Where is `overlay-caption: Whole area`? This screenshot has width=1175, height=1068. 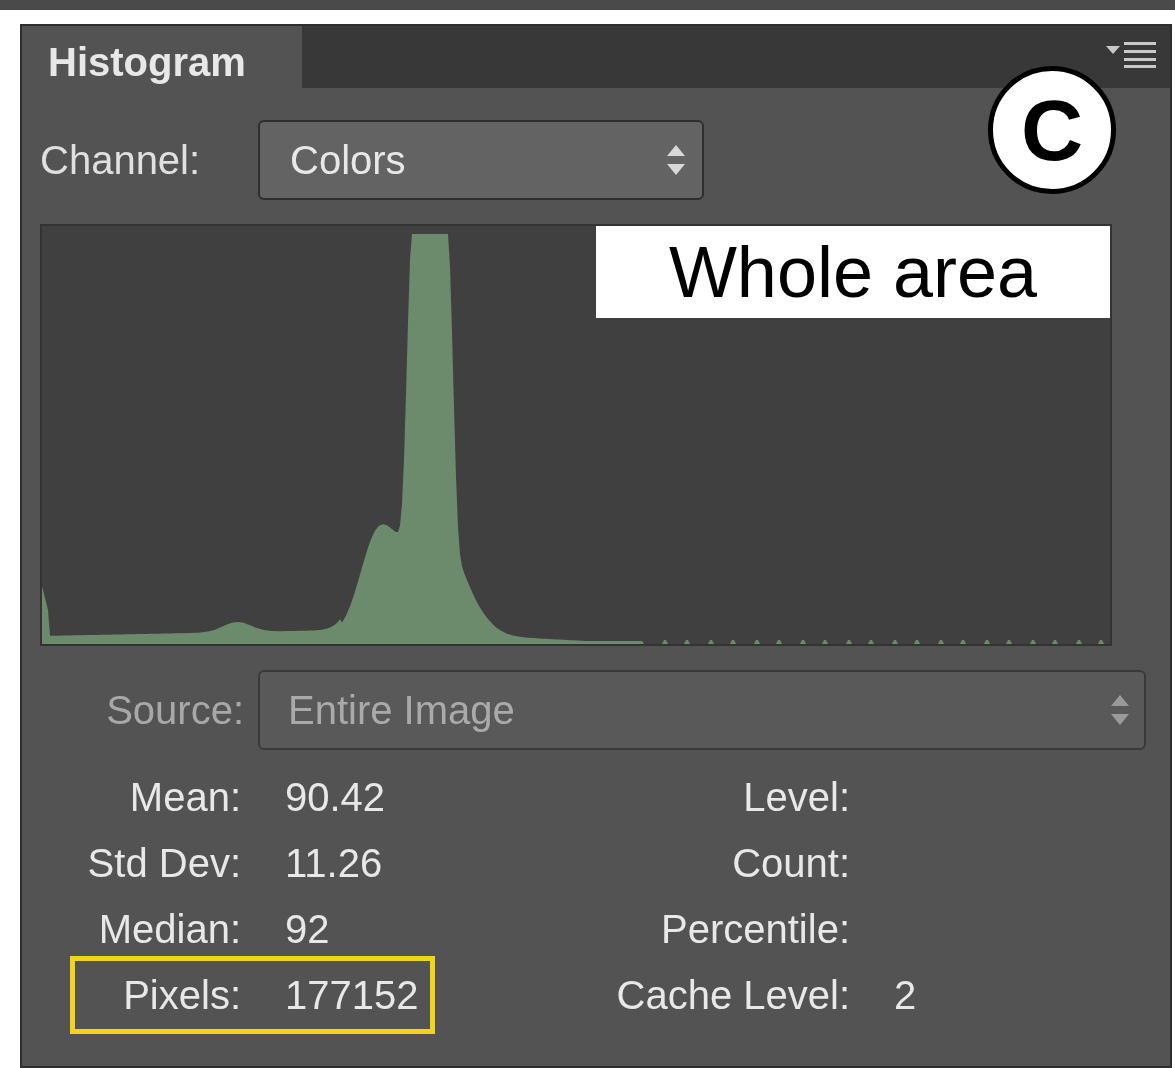
overlay-caption: Whole area is located at coordinates (853, 272).